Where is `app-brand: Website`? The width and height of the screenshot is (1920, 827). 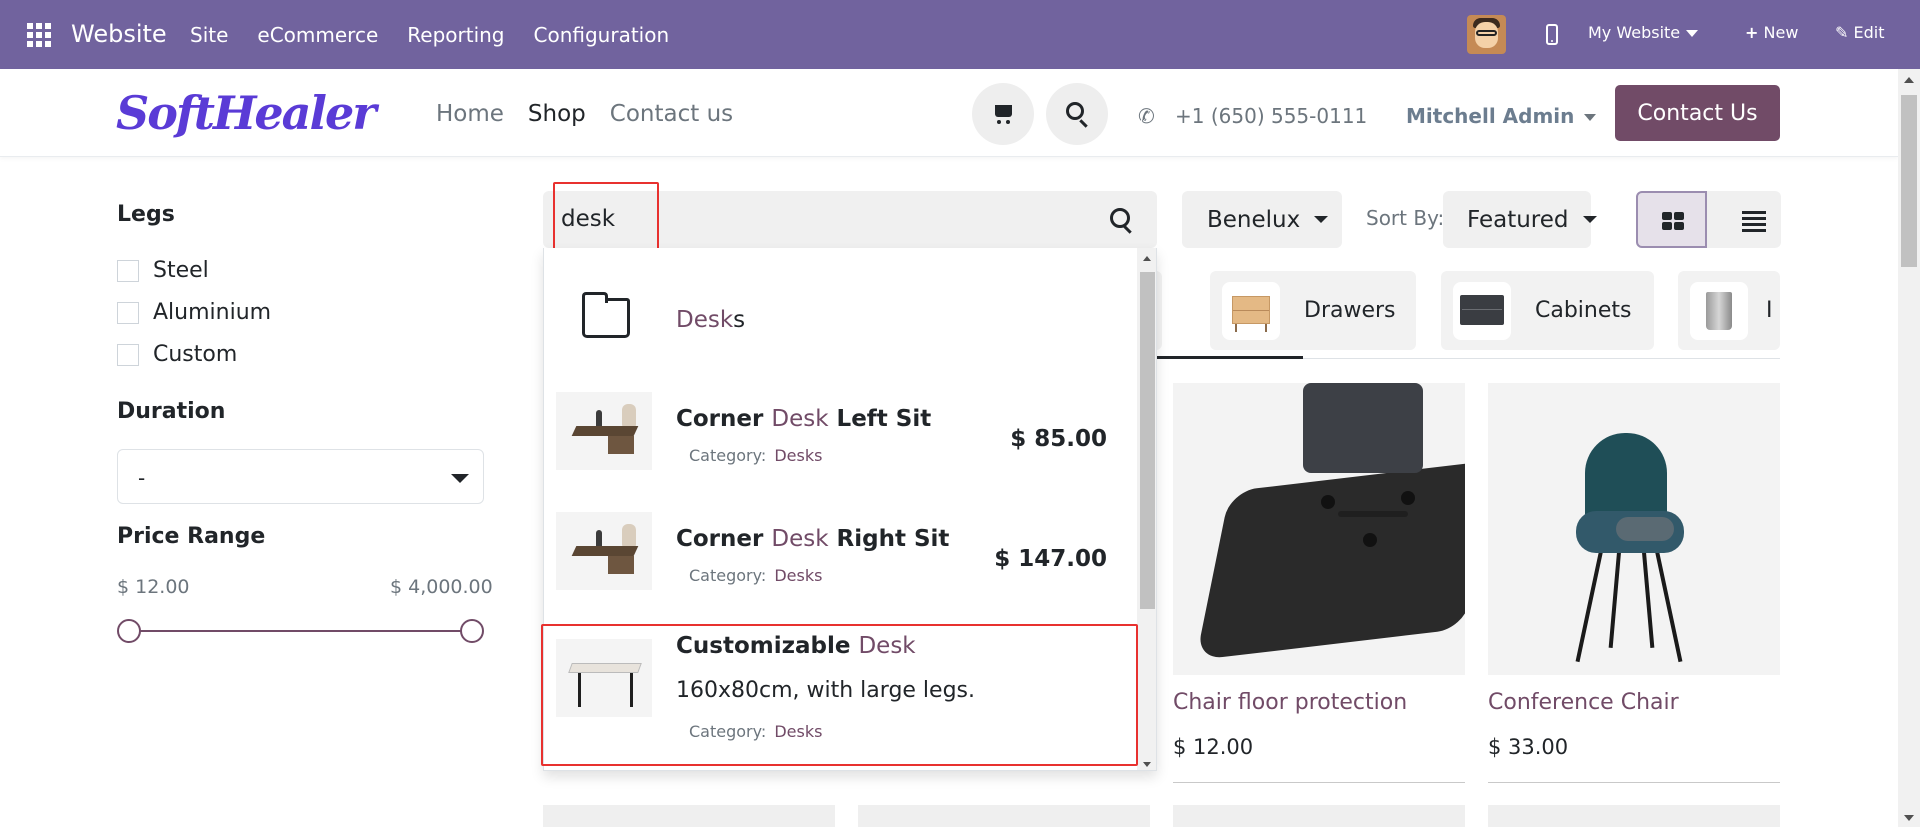 app-brand: Website is located at coordinates (119, 34).